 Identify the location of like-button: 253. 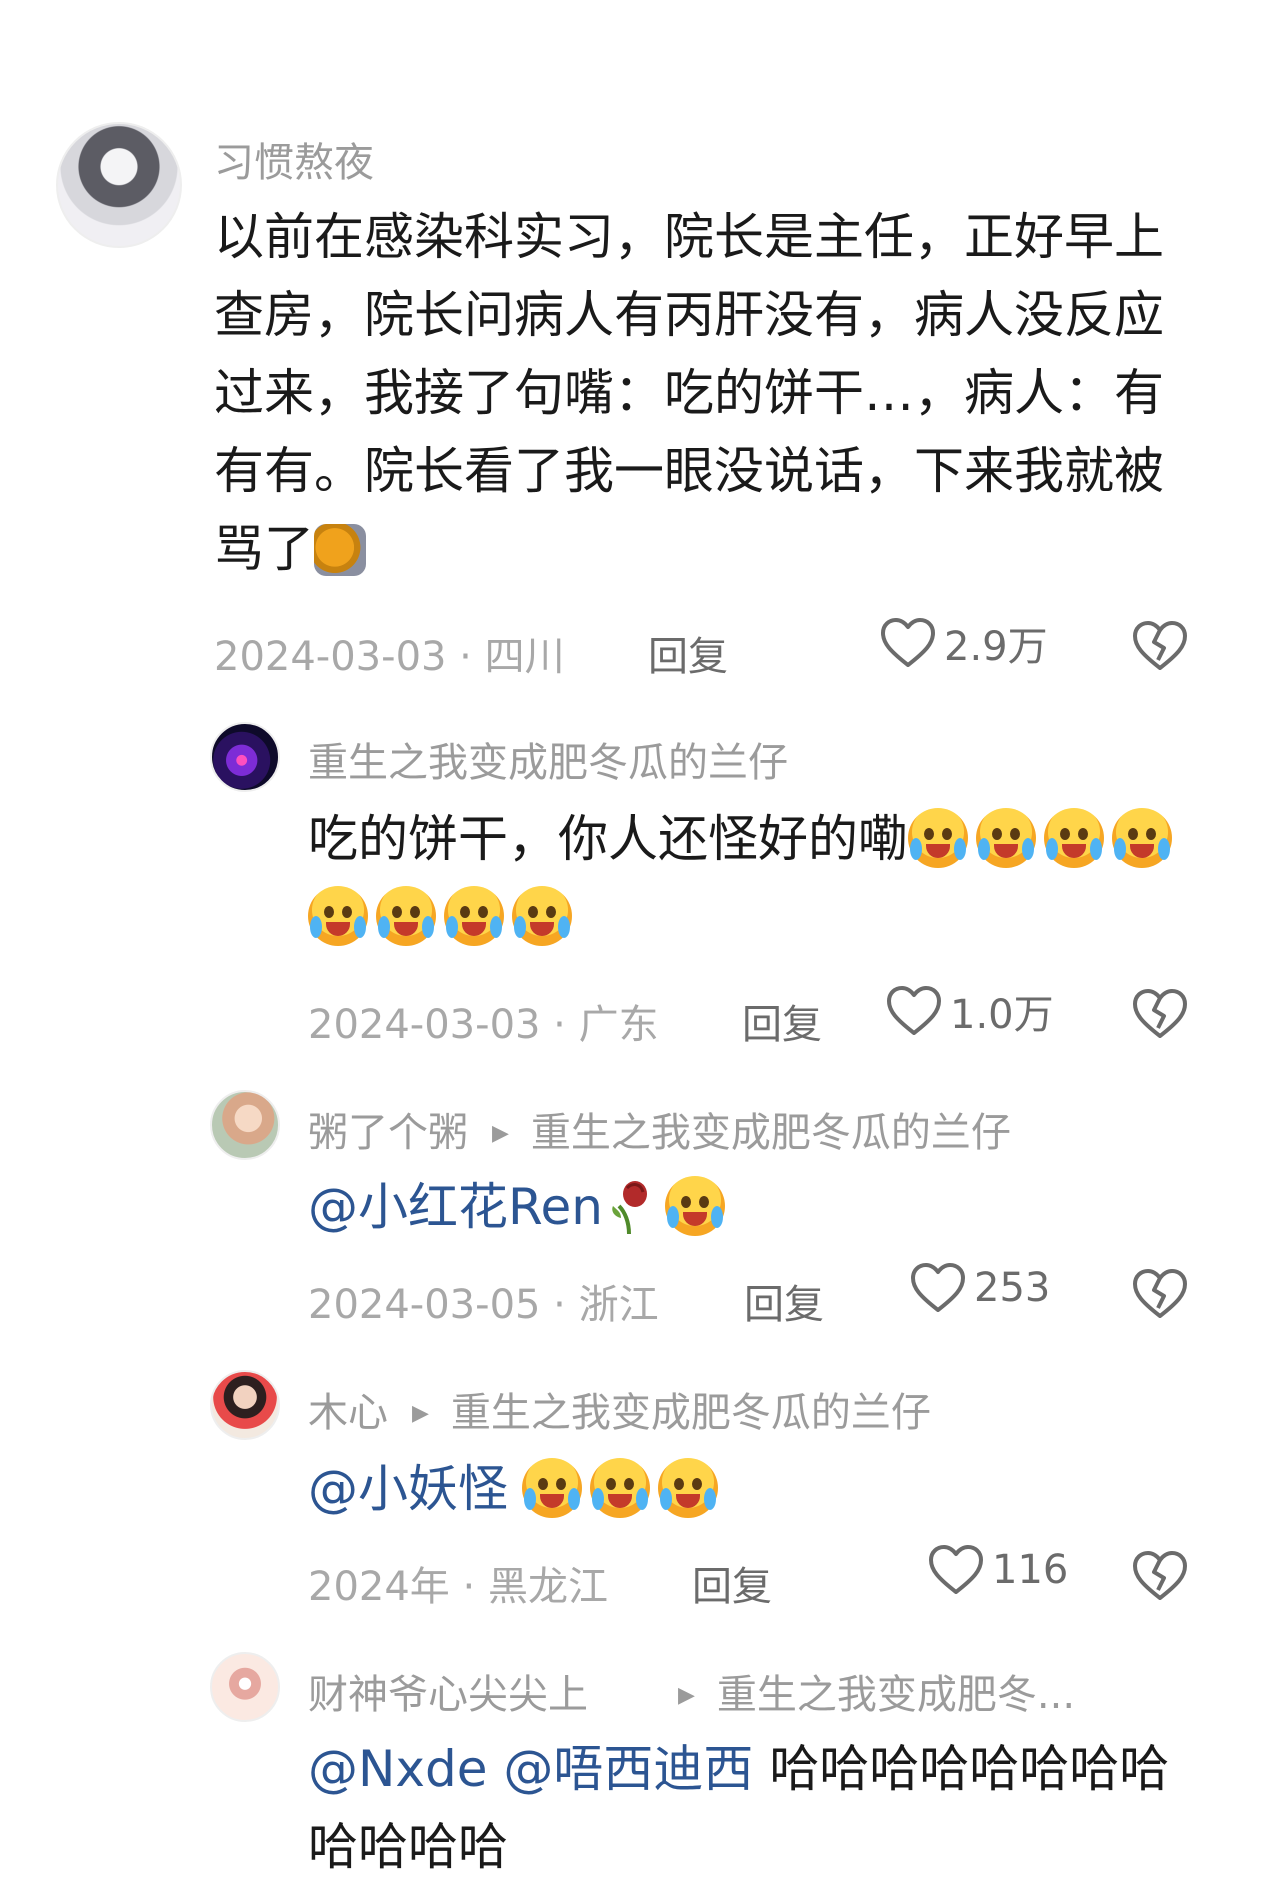
(980, 1288).